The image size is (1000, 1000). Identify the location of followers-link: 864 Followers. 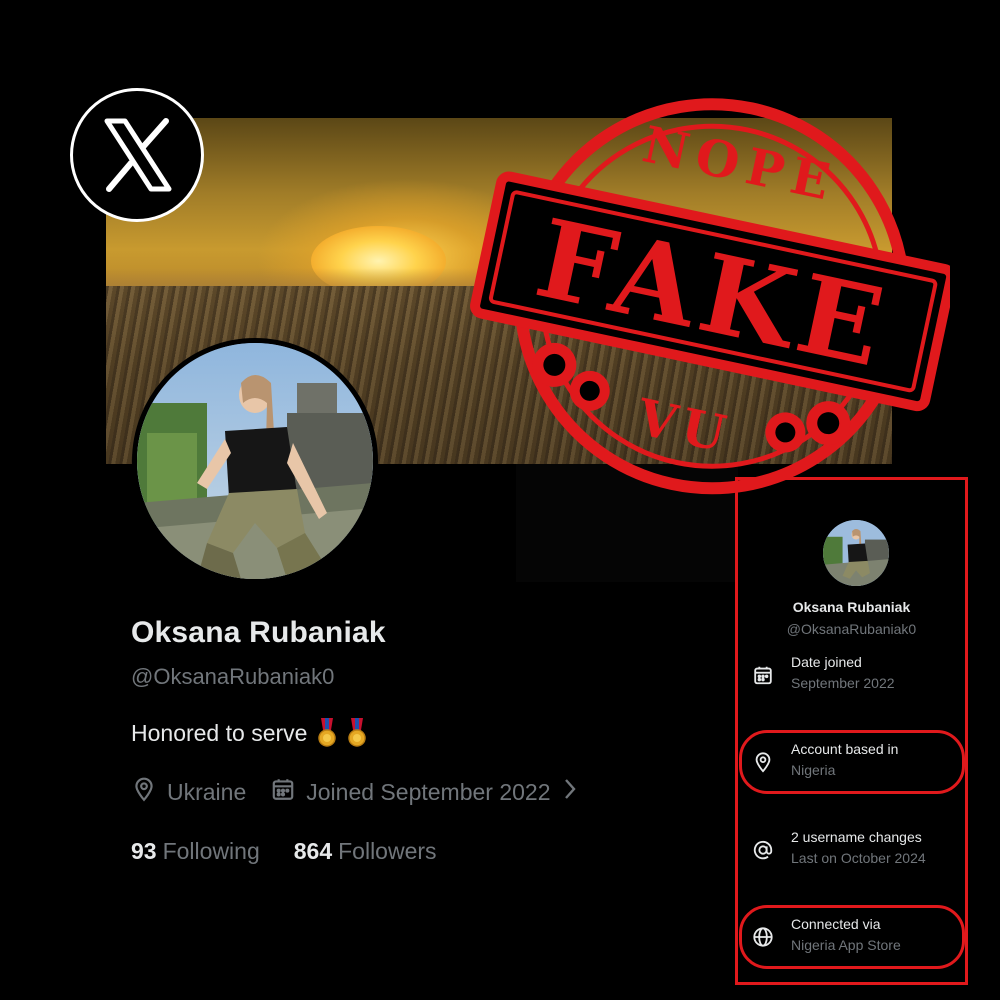
(365, 851).